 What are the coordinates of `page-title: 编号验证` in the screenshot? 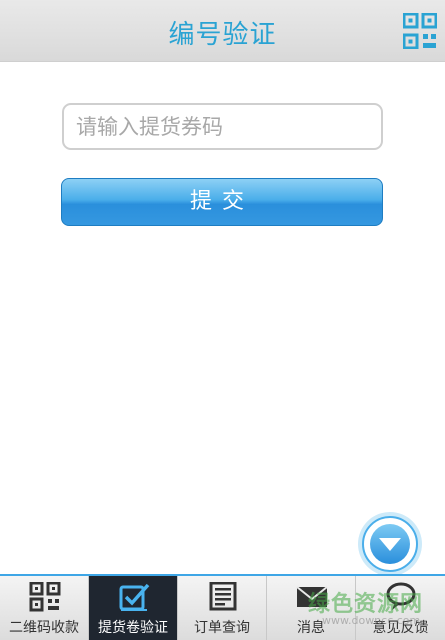 It's located at (222, 35).